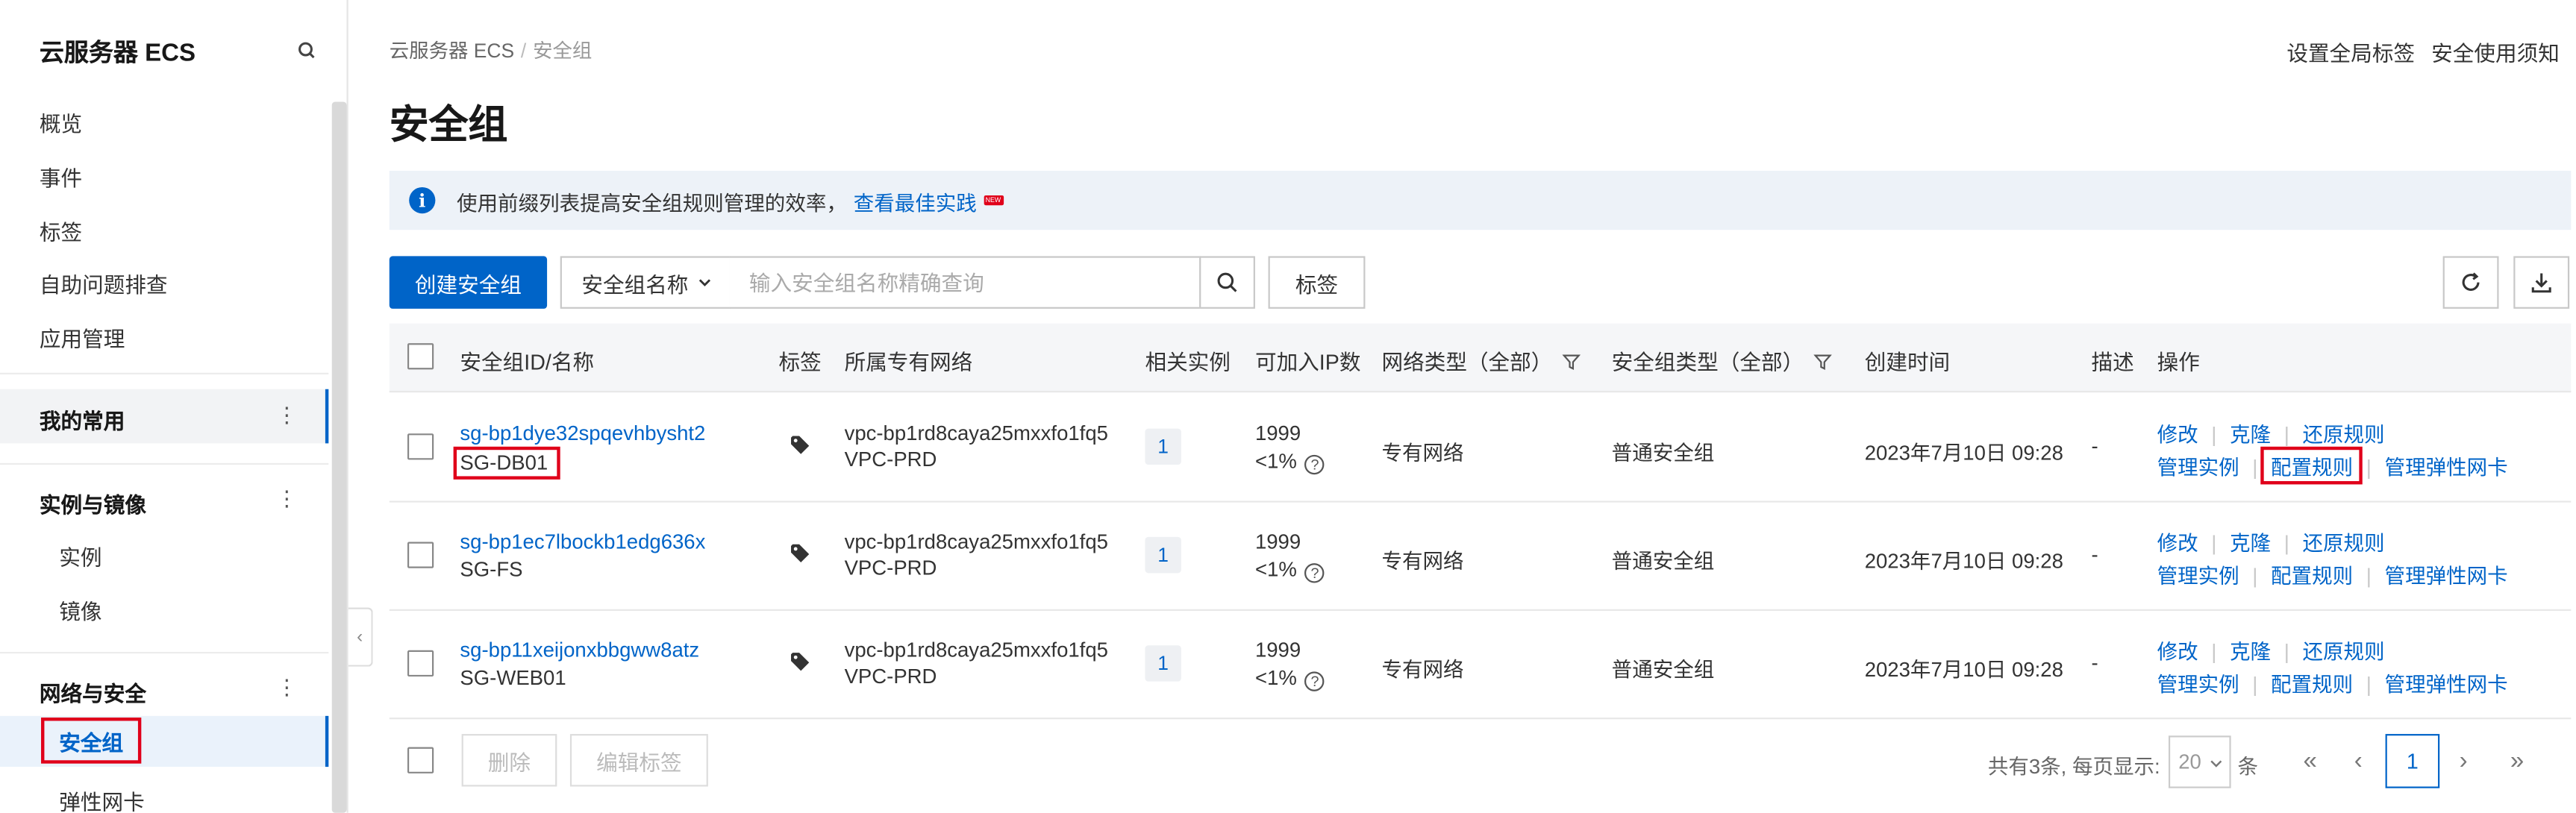  What do you see at coordinates (2464, 761) in the screenshot?
I see `next-page-button: ›` at bounding box center [2464, 761].